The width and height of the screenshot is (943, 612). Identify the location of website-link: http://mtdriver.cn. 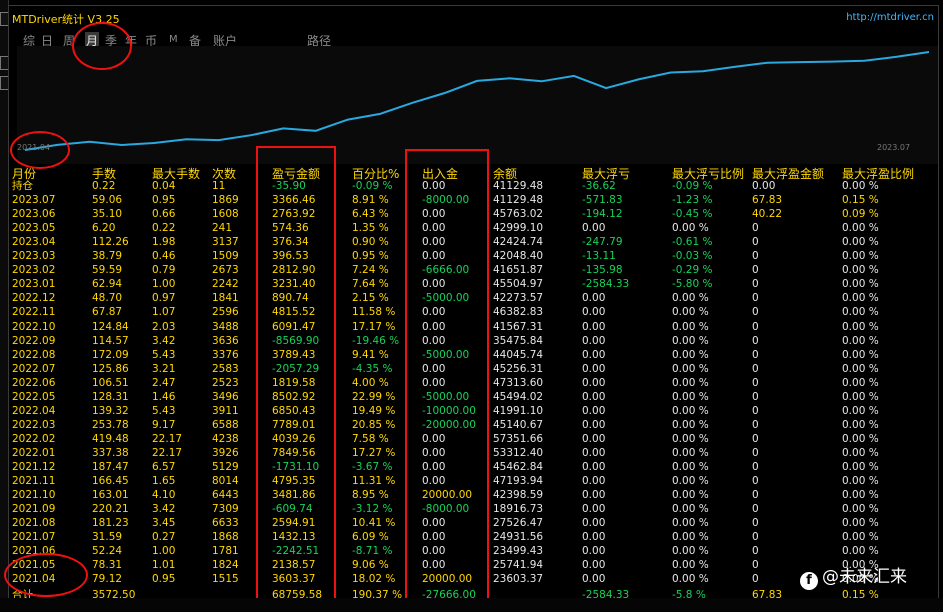
(890, 17).